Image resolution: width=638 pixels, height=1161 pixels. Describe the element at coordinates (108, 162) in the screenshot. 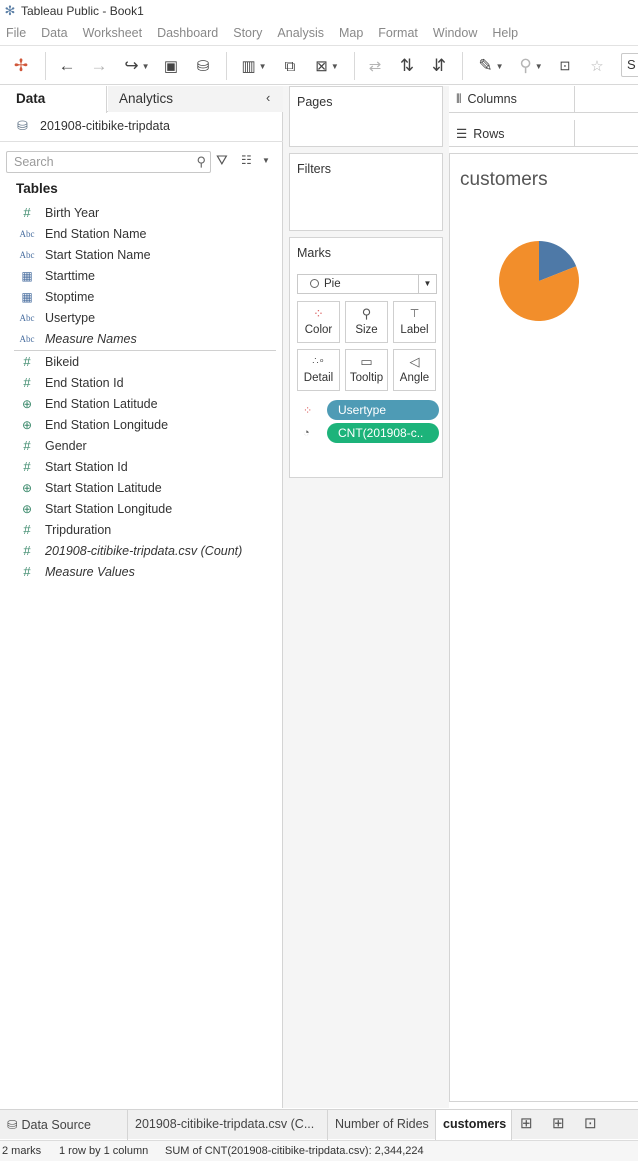

I see `search-input: Search ⚲` at that location.